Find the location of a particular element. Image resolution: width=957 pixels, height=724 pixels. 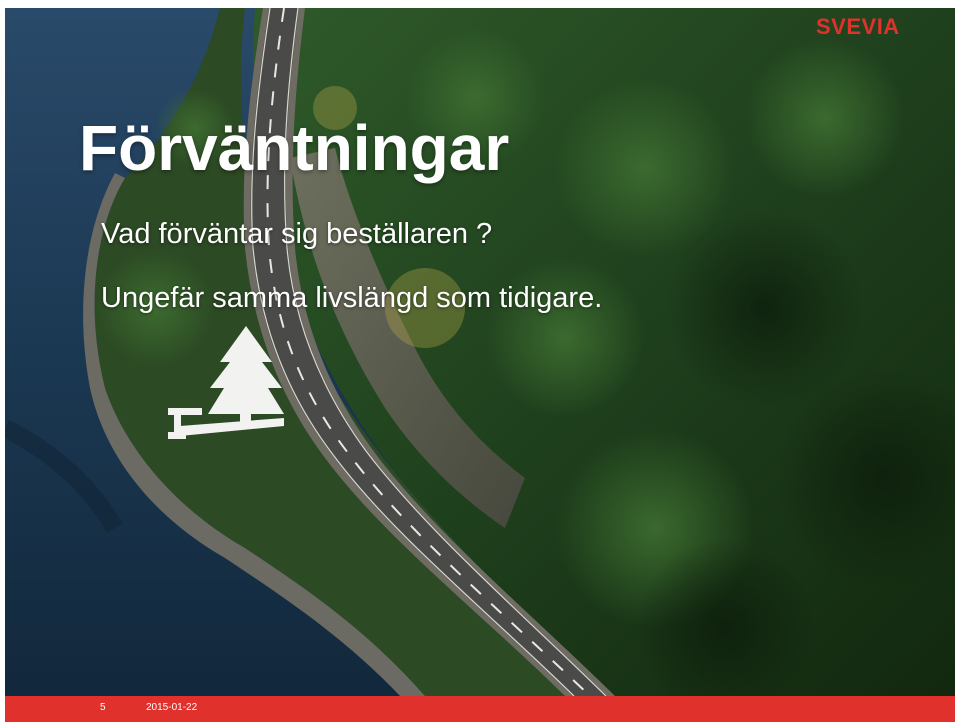

bullet-item-1: Vad förväntar sig beställaren ? is located at coordinates (297, 234).